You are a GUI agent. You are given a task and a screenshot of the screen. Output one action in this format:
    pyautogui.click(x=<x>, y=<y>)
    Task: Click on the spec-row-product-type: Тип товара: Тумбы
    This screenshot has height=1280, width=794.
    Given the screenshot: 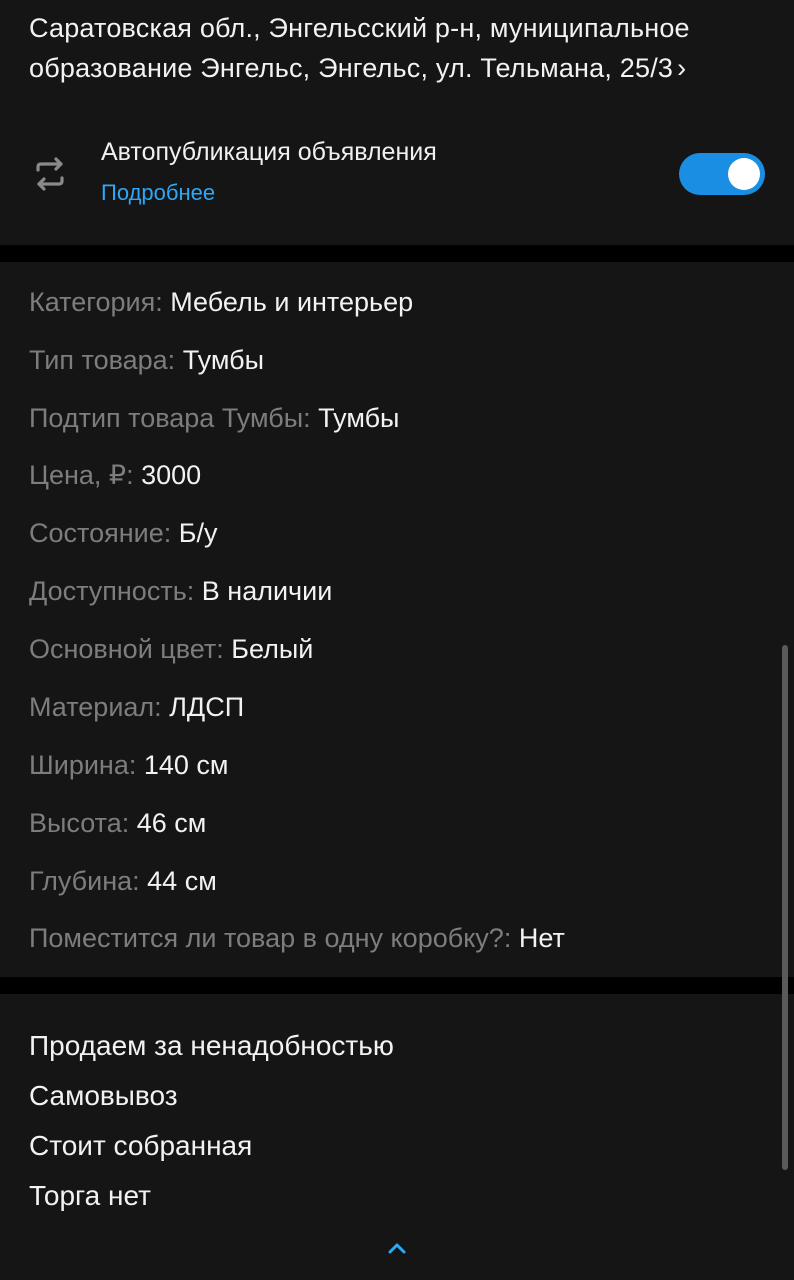 What is the action you would take?
    pyautogui.click(x=146, y=360)
    